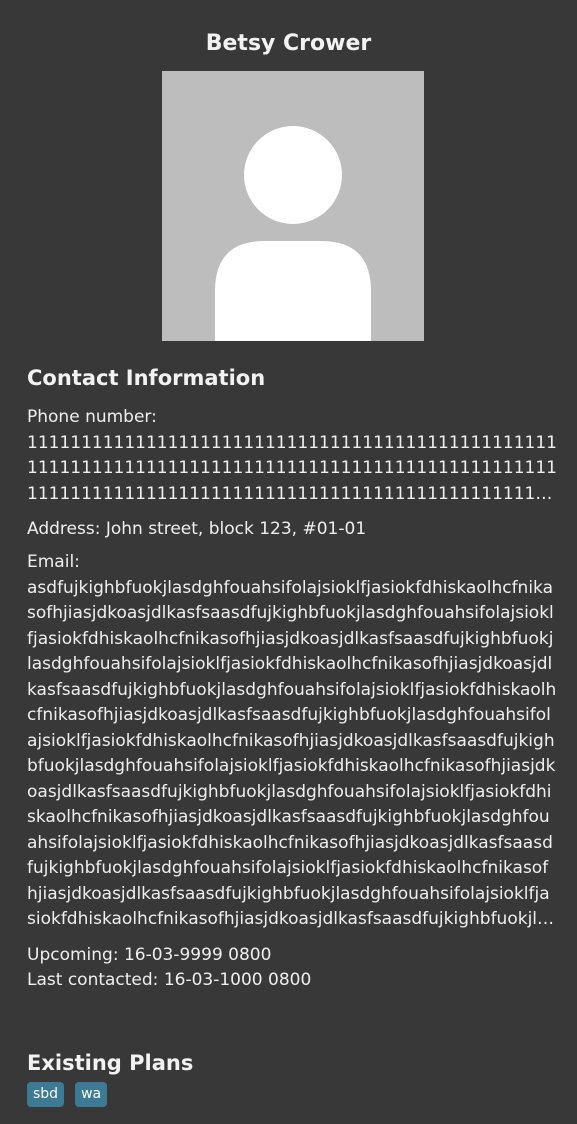  Describe the element at coordinates (288, 43) in the screenshot. I see `contact-name: Betsy Crower` at that location.